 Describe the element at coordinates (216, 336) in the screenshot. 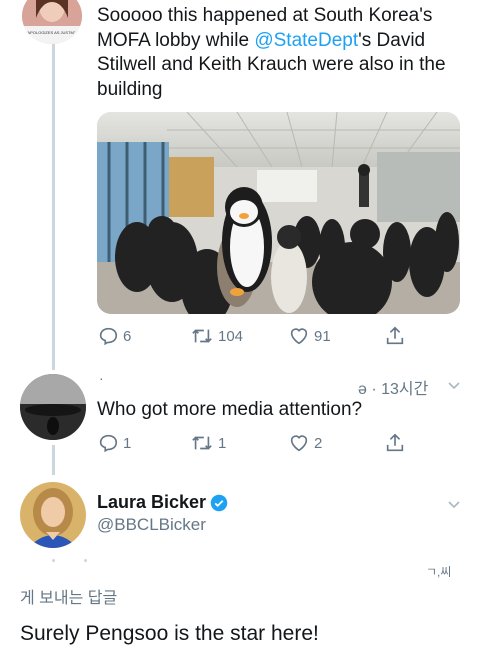

I see `retweet-action: 104` at that location.